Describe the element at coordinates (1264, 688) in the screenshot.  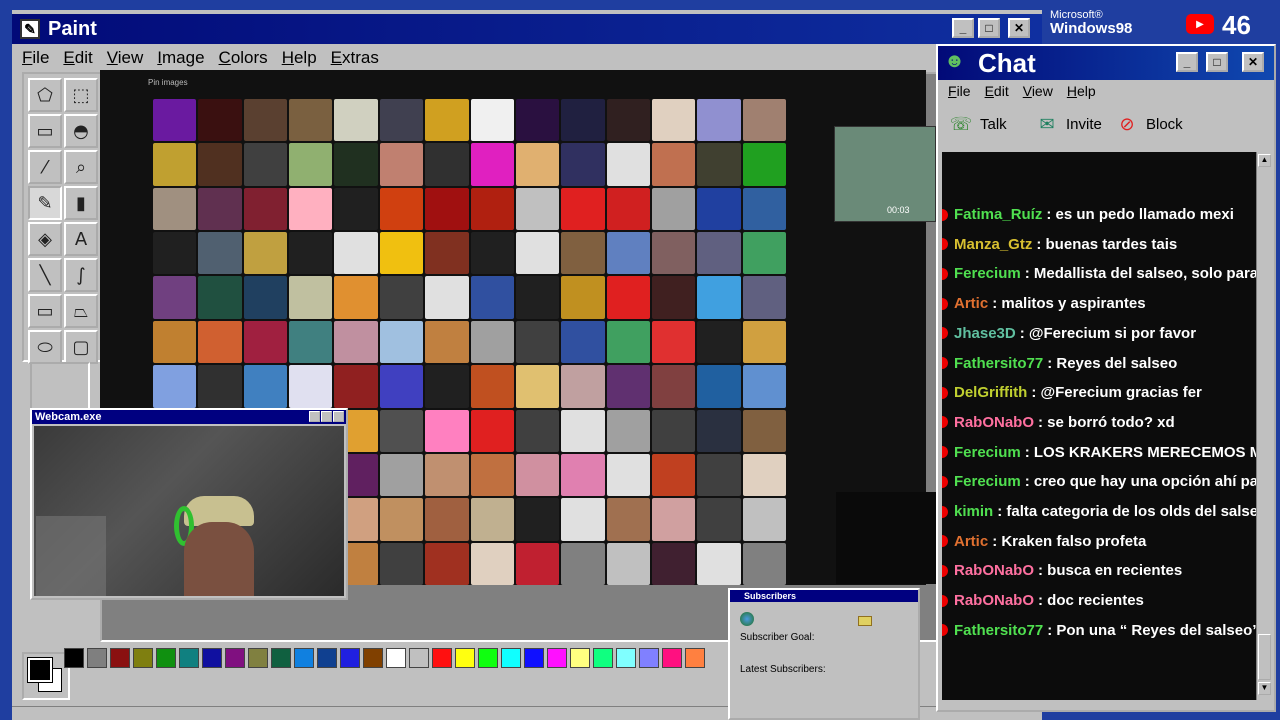
I see `scroll-down-arrow-icon: ▼` at that location.